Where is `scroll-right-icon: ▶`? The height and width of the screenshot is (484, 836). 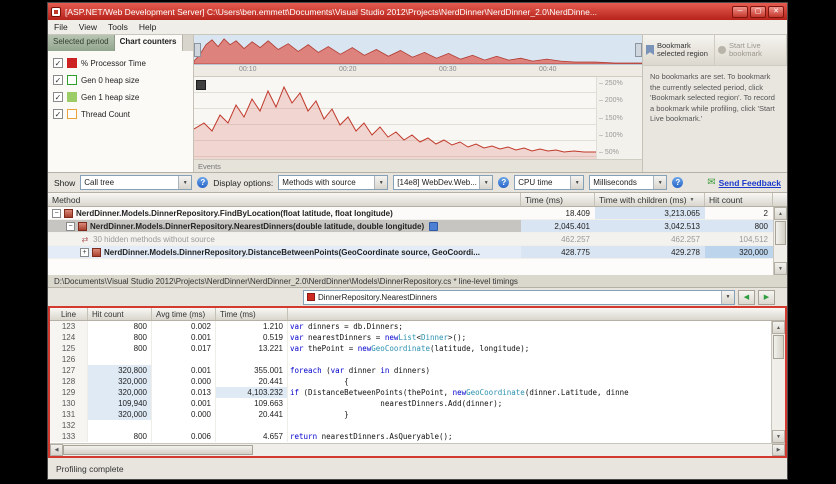
scroll-right-icon: ▶ is located at coordinates (778, 450).